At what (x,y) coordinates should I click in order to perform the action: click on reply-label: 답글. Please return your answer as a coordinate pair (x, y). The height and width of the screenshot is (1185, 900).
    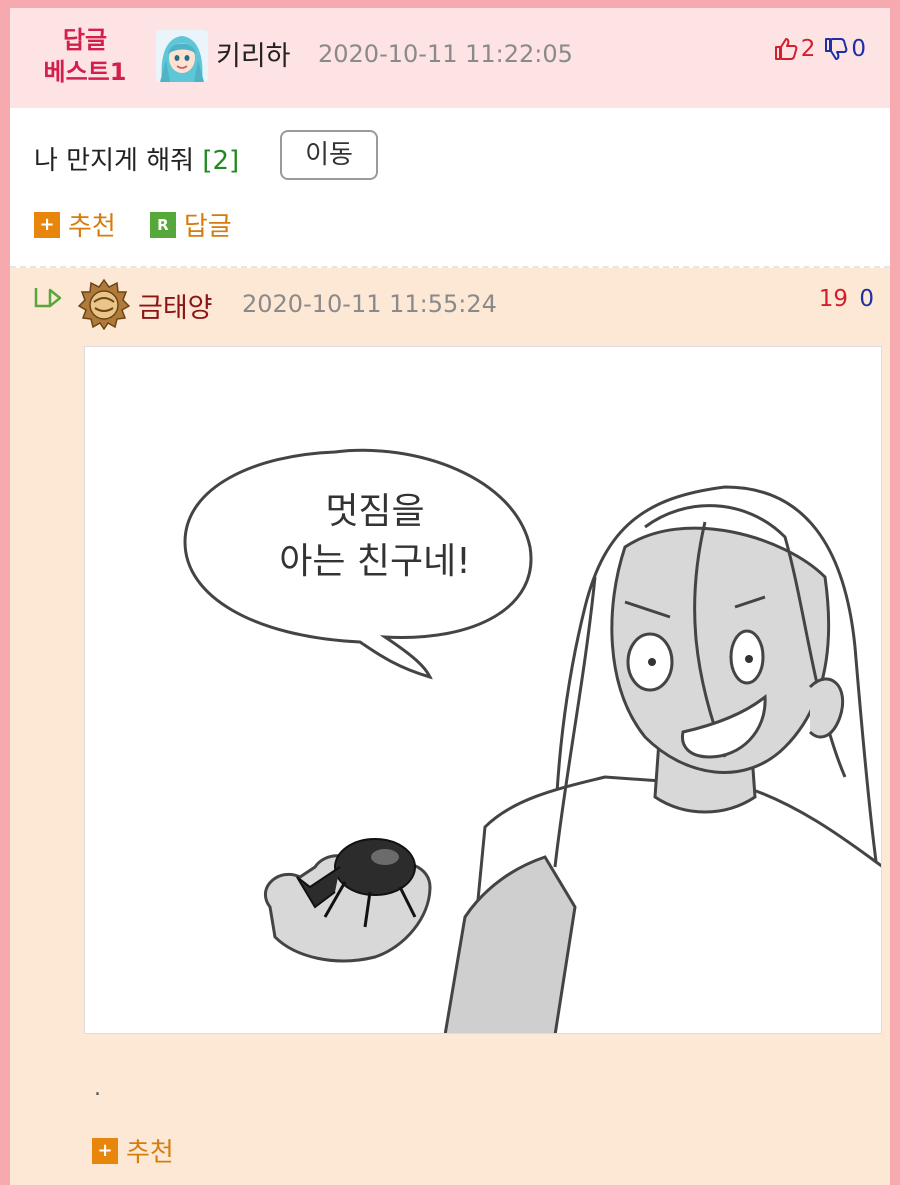
    Looking at the image, I should click on (207, 227).